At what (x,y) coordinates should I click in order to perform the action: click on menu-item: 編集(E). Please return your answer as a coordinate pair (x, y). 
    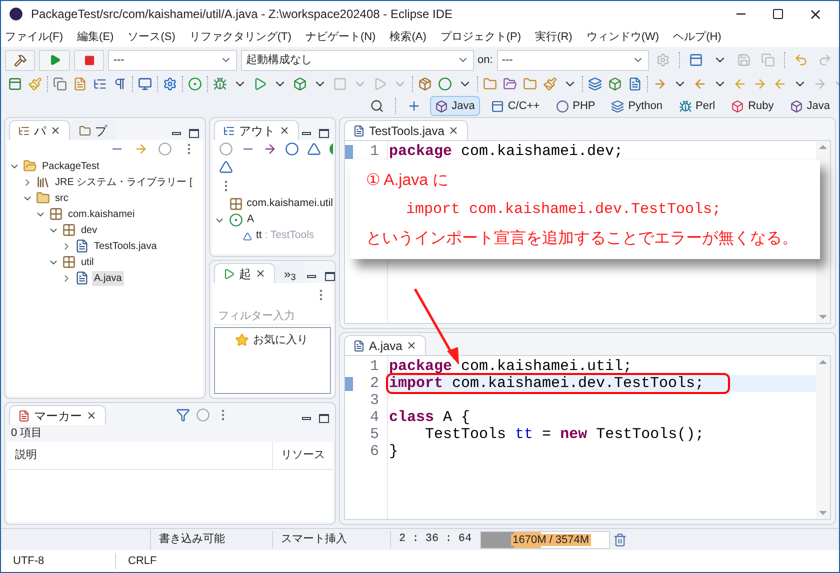
    Looking at the image, I should click on (95, 37).